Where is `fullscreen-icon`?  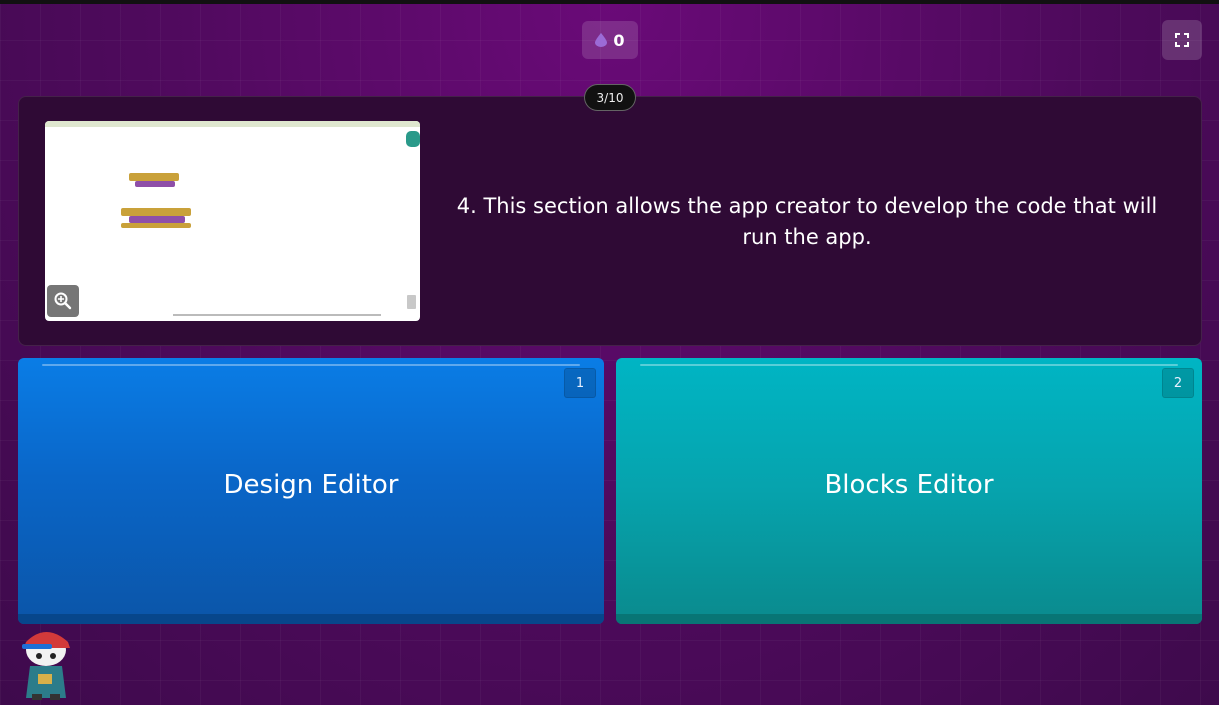 fullscreen-icon is located at coordinates (1182, 40).